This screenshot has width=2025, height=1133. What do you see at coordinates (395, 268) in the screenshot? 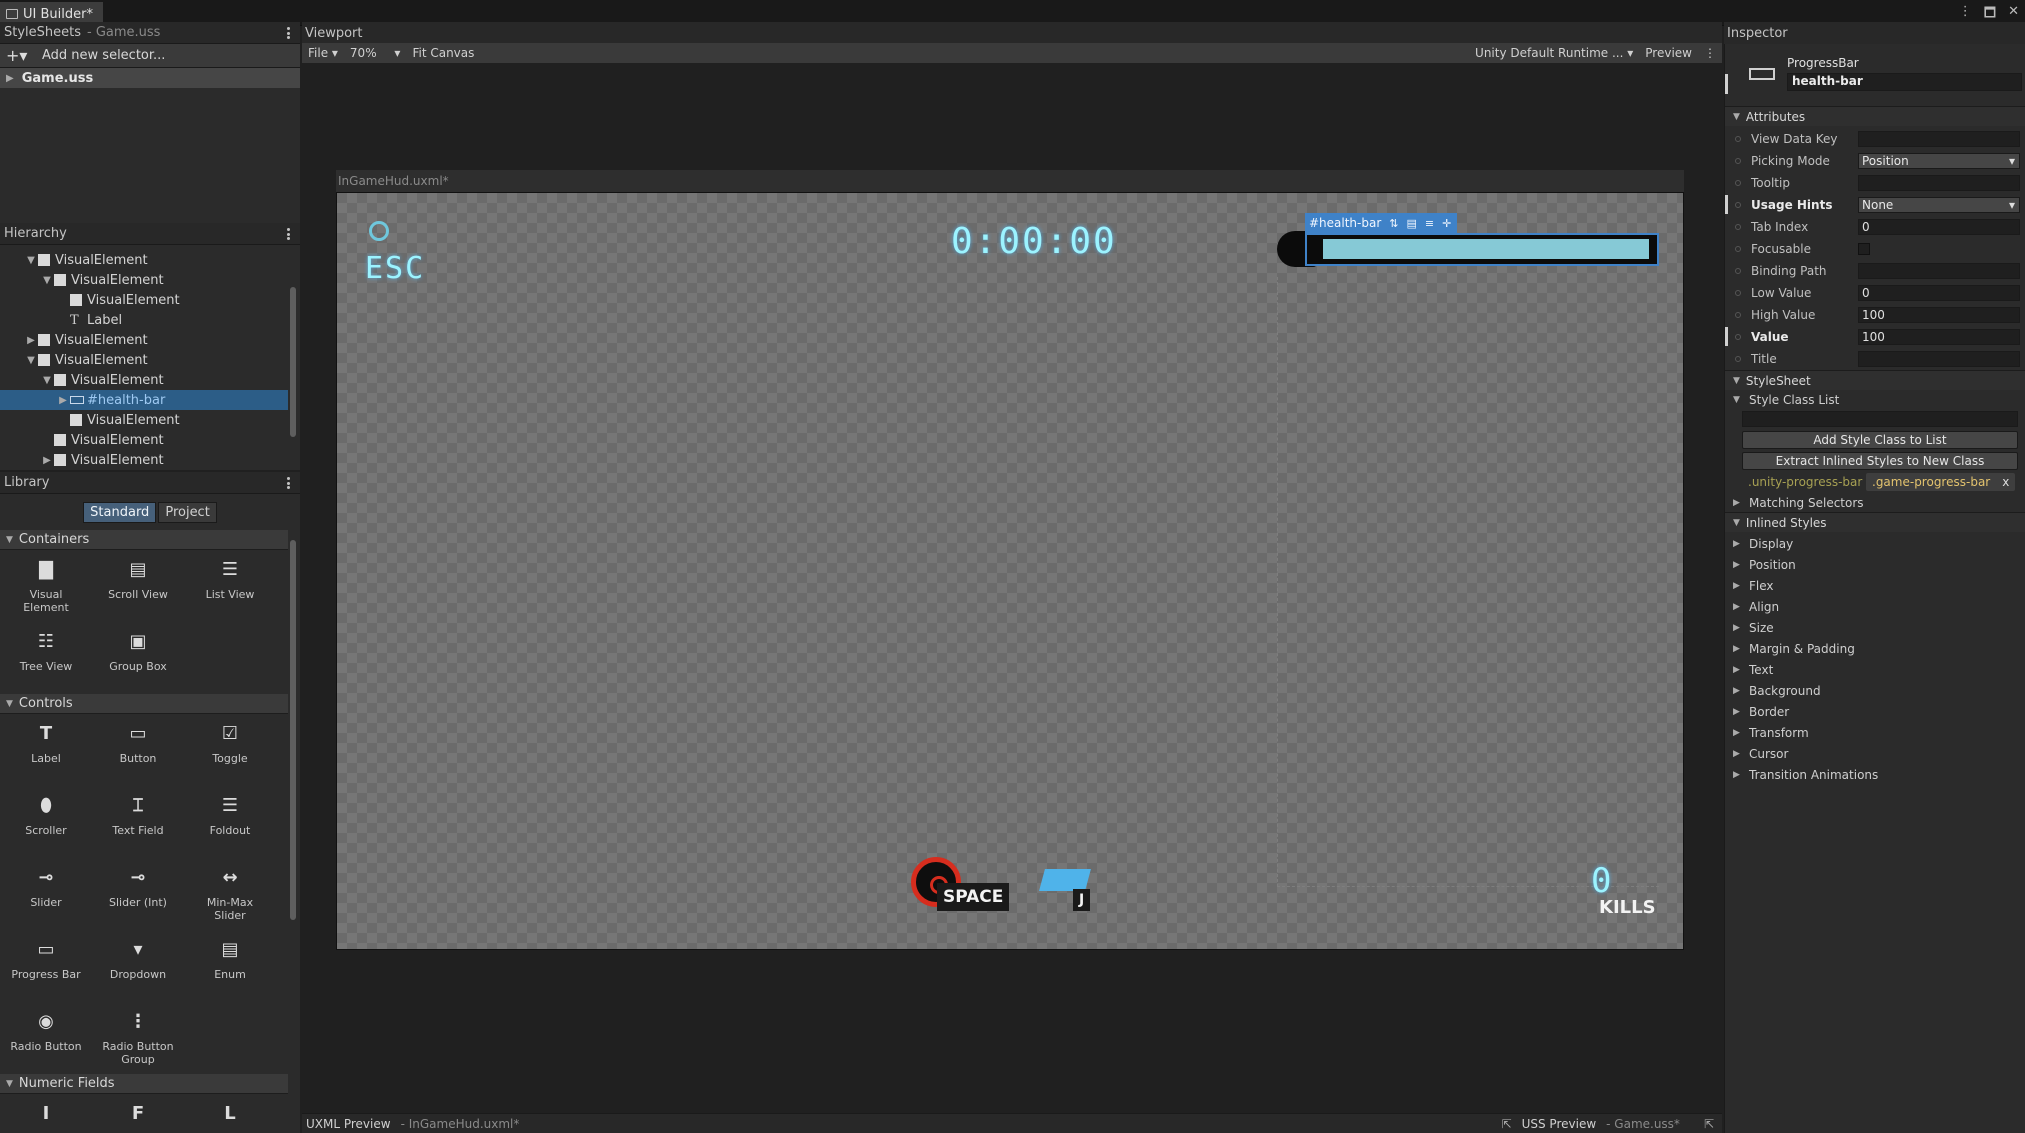
I see `hud-esc-label: ESC` at bounding box center [395, 268].